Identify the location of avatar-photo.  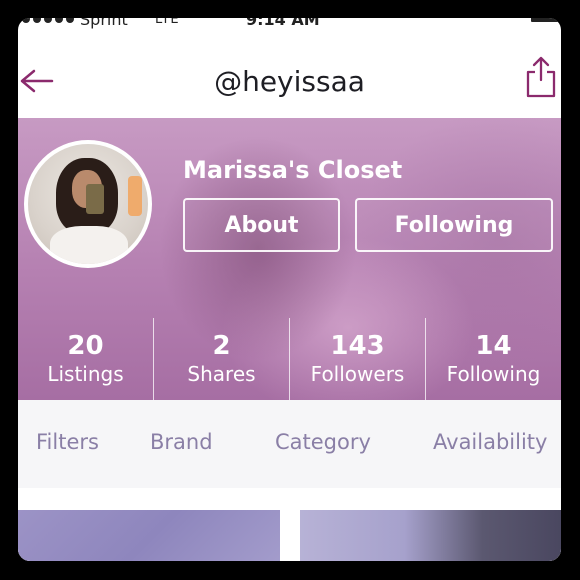
(88, 204).